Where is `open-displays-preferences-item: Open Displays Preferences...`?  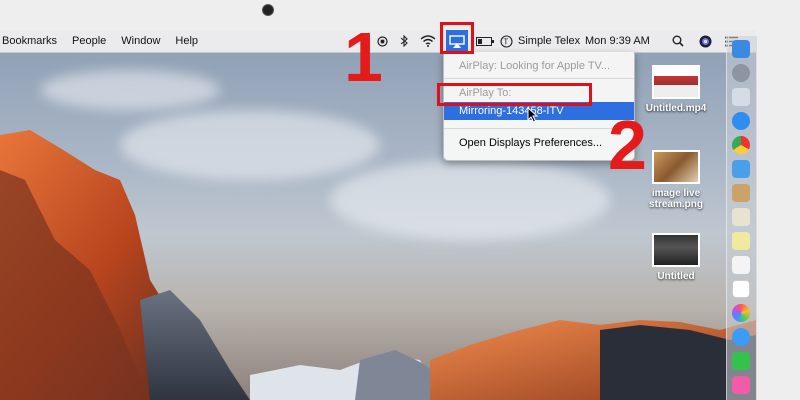
open-displays-preferences-item: Open Displays Preferences... is located at coordinates (539, 143).